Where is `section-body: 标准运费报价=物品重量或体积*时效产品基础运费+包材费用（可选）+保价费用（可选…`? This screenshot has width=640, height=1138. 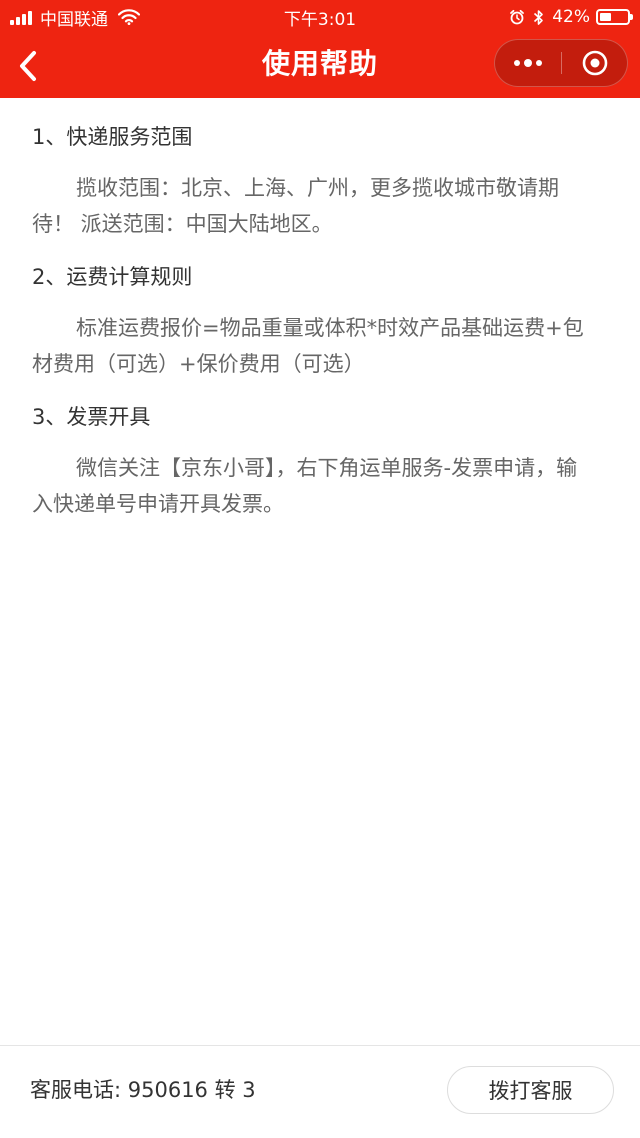 section-body: 标准运费报价=物品重量或体积*时效产品基础运费+包材费用（可选）+保价费用（可选… is located at coordinates (308, 346).